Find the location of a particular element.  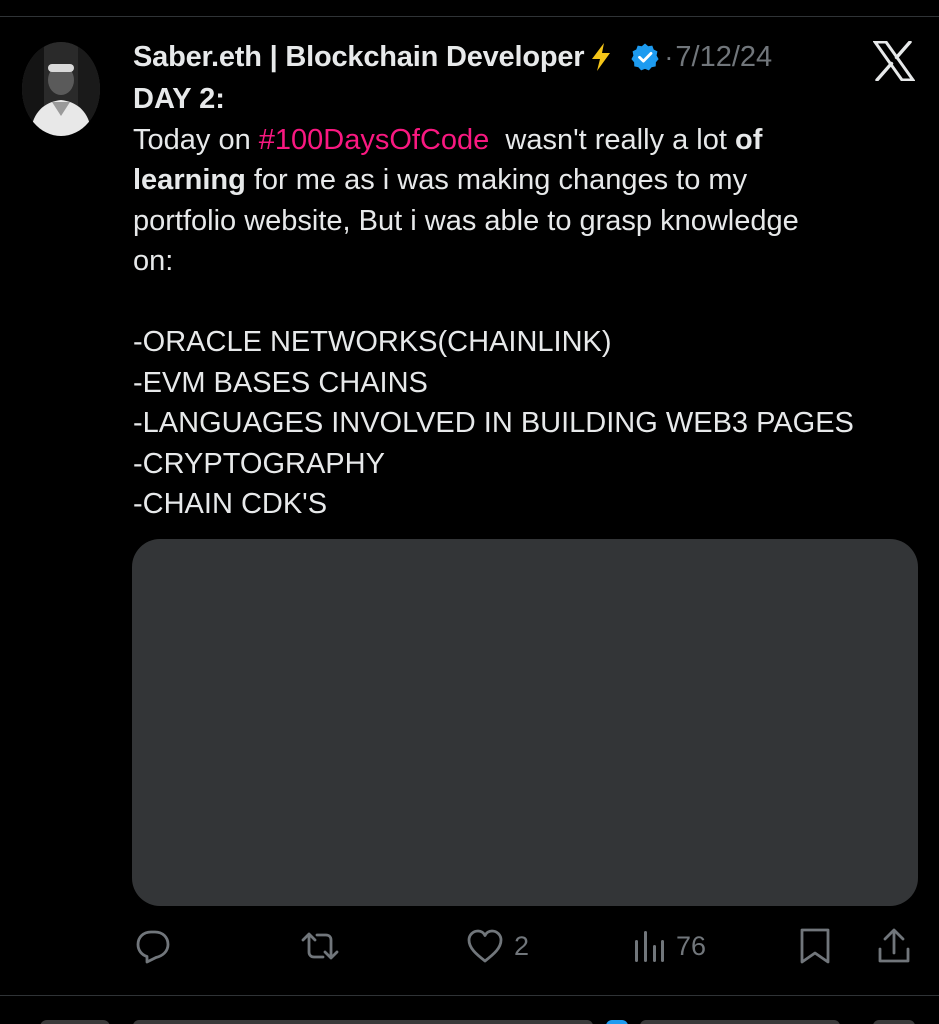

next-name-edge is located at coordinates (363, 1022).